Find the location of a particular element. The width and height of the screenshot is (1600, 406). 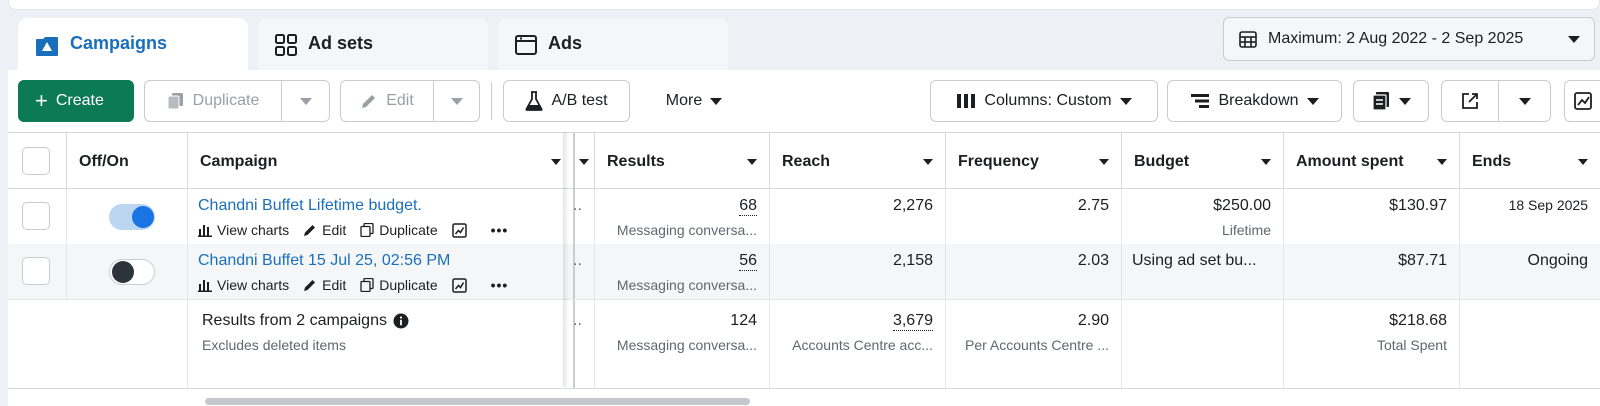

export-dropdown is located at coordinates (1525, 101).